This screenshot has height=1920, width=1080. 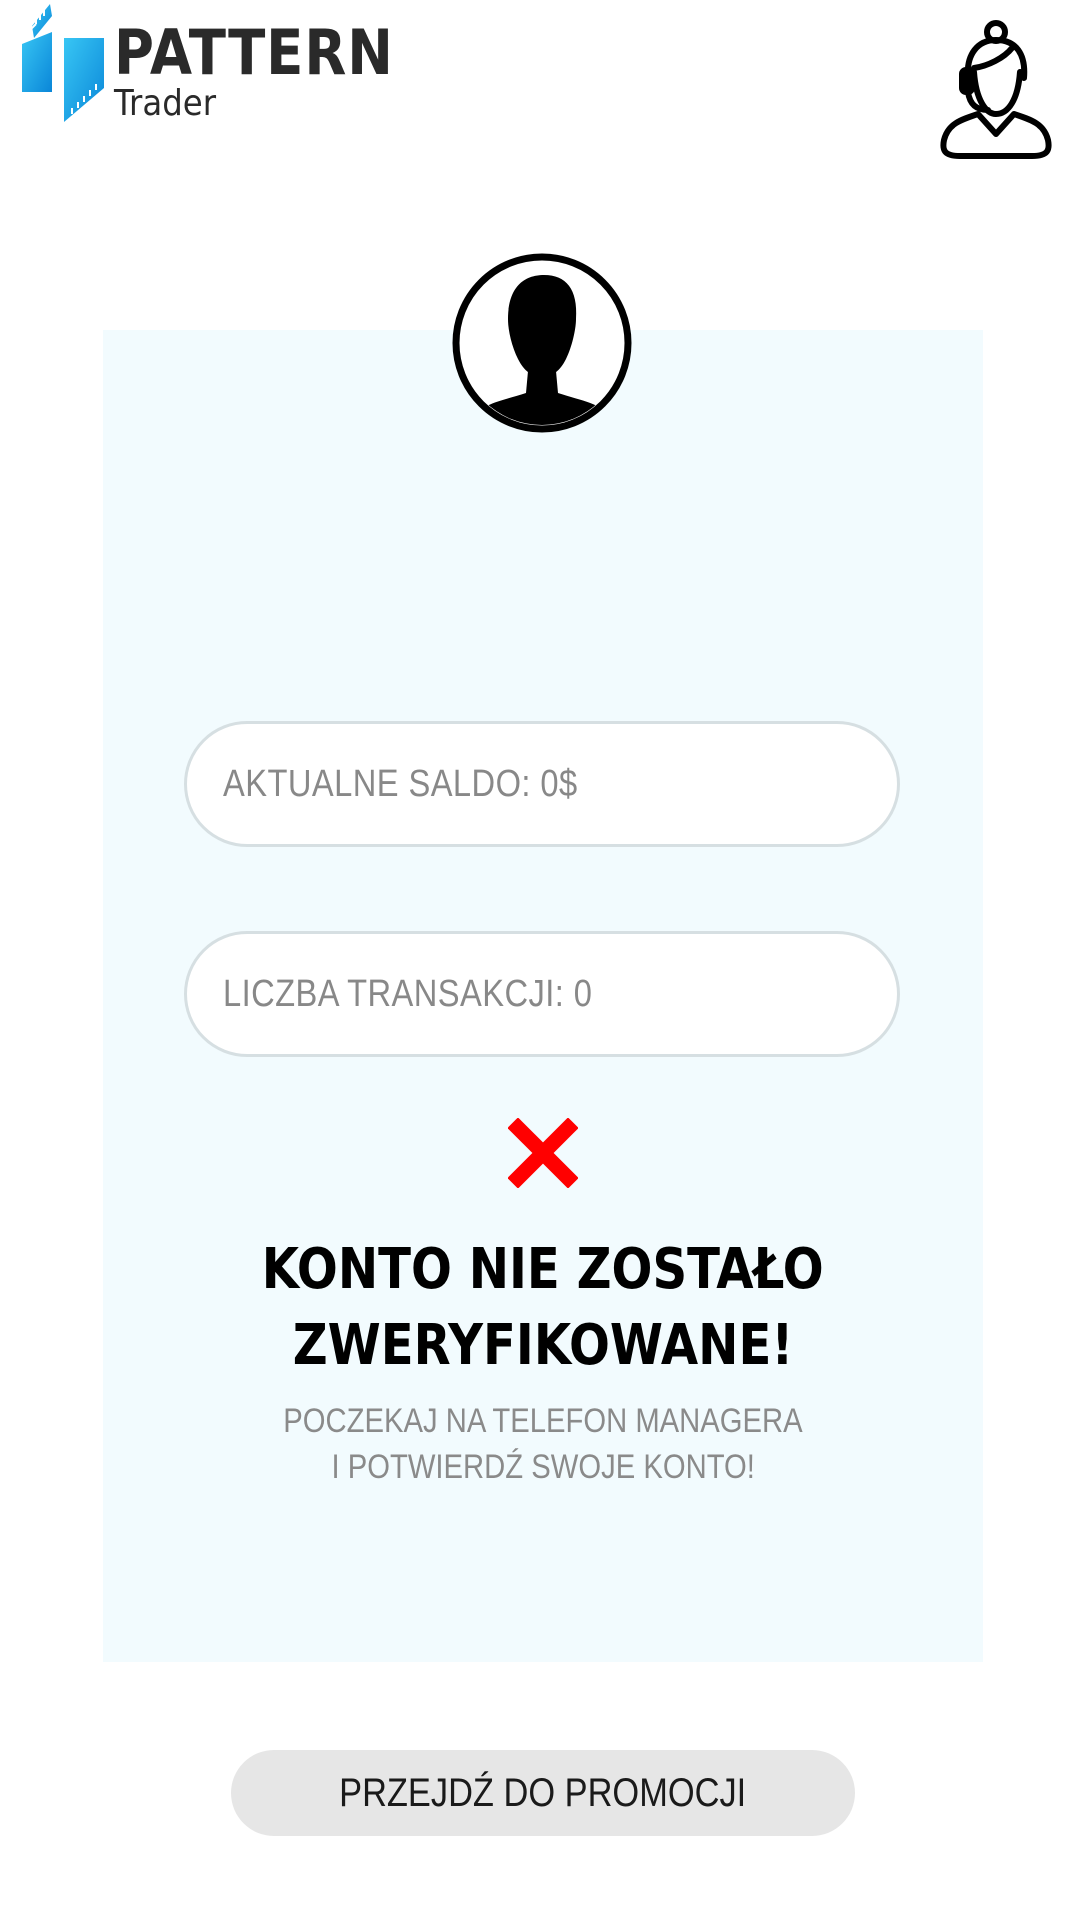 What do you see at coordinates (543, 1345) in the screenshot?
I see `status-title-line-2: ZWERYFIKOWANE!` at bounding box center [543, 1345].